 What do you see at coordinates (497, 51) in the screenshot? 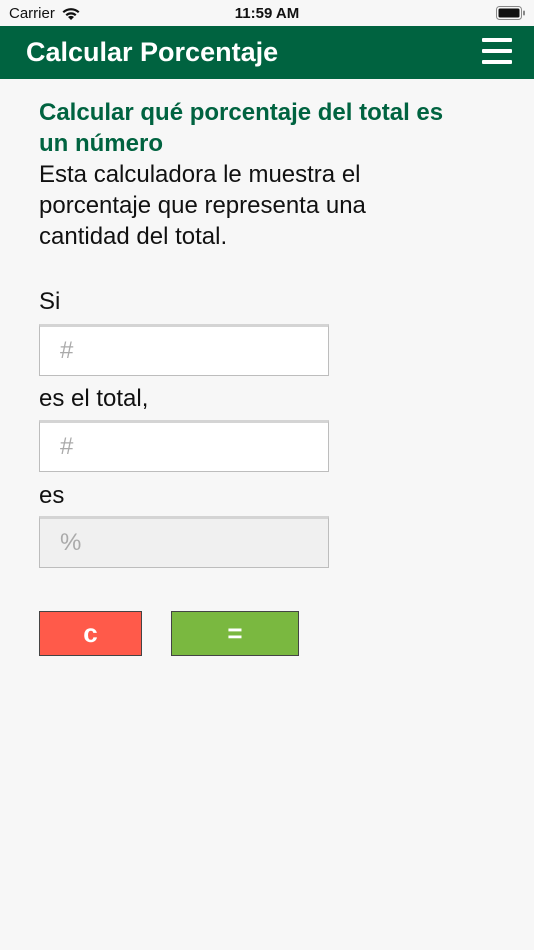
I see `hamburger-menu-icon` at bounding box center [497, 51].